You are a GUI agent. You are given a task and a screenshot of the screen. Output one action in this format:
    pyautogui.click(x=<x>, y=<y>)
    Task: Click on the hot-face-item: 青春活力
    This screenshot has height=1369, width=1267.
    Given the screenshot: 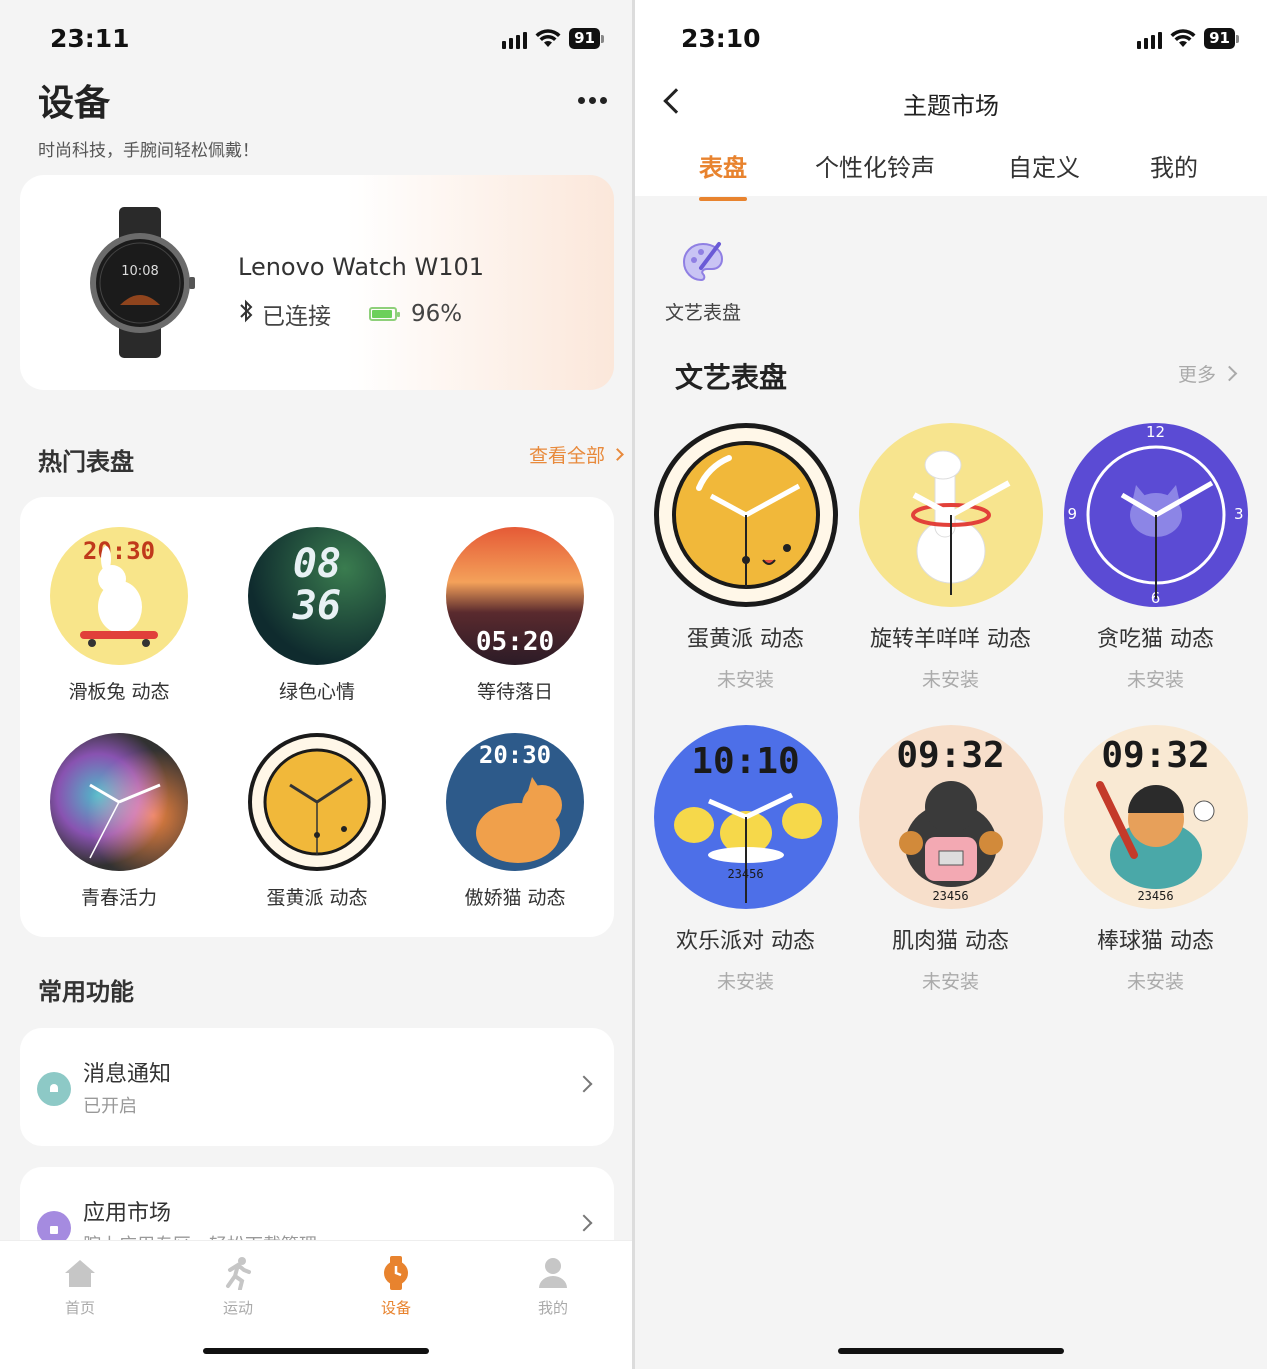 What is the action you would take?
    pyautogui.click(x=119, y=821)
    